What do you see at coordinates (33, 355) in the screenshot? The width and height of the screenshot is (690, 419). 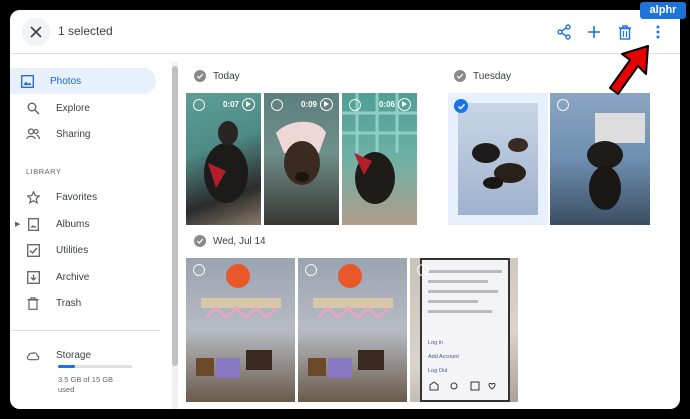 I see `cloud-icon` at bounding box center [33, 355].